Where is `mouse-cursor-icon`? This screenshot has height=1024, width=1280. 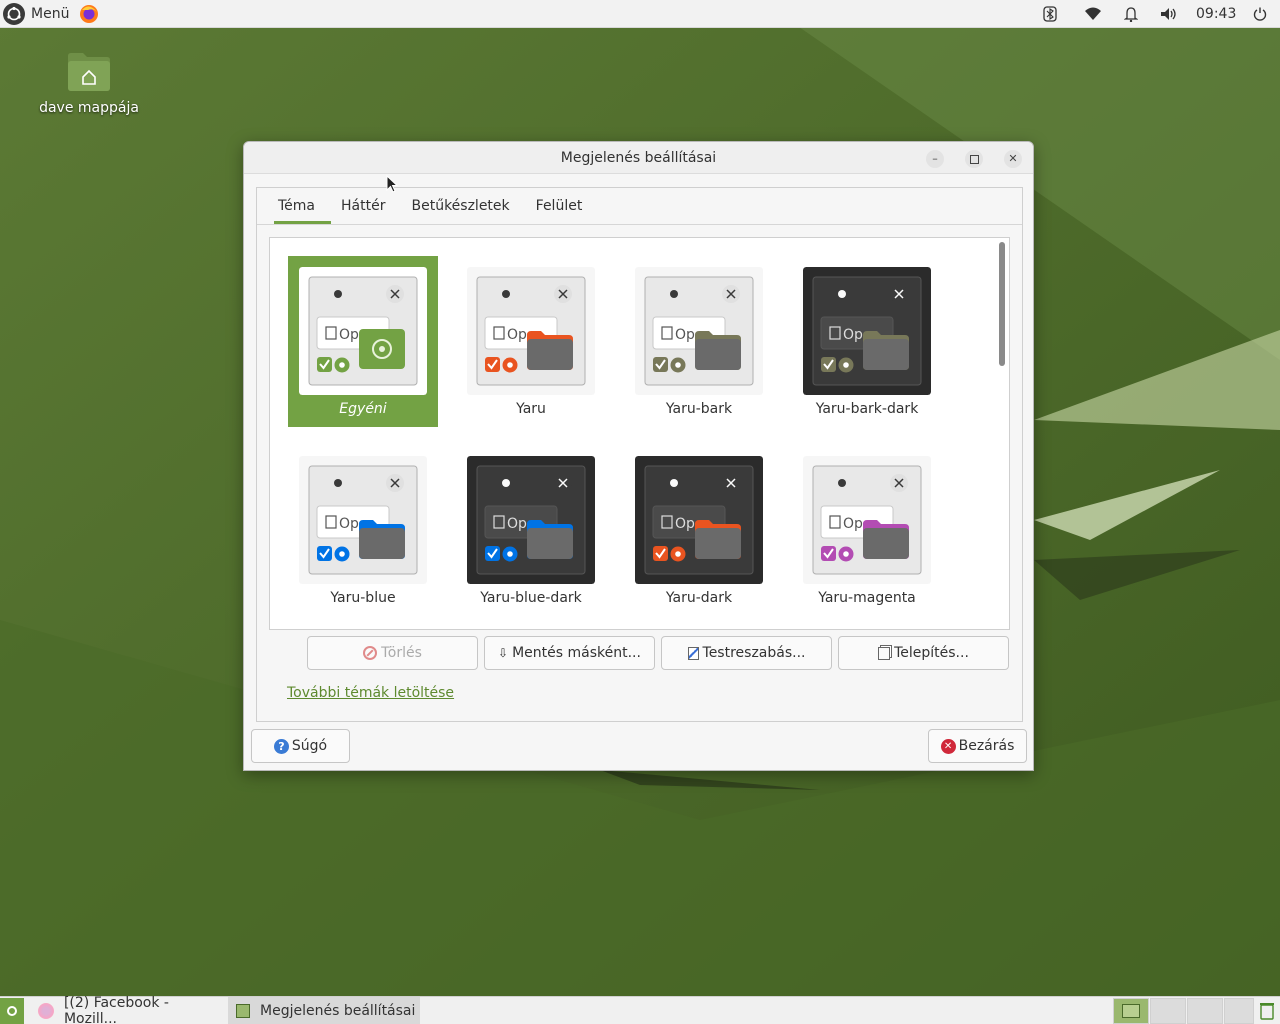 mouse-cursor-icon is located at coordinates (392, 184).